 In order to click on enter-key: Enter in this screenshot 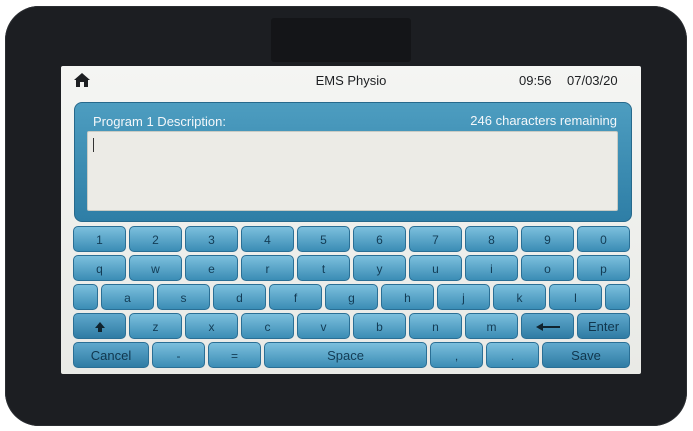, I will do `click(603, 326)`.